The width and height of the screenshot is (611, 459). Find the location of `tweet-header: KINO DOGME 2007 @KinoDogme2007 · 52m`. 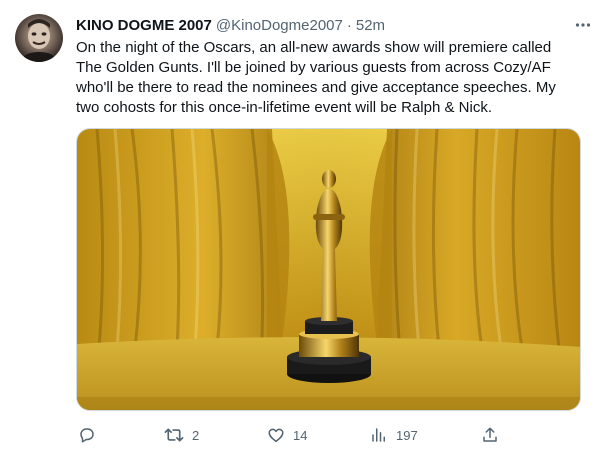

tweet-header: KINO DOGME 2007 @KinoDogme2007 · 52m is located at coordinates (333, 25).